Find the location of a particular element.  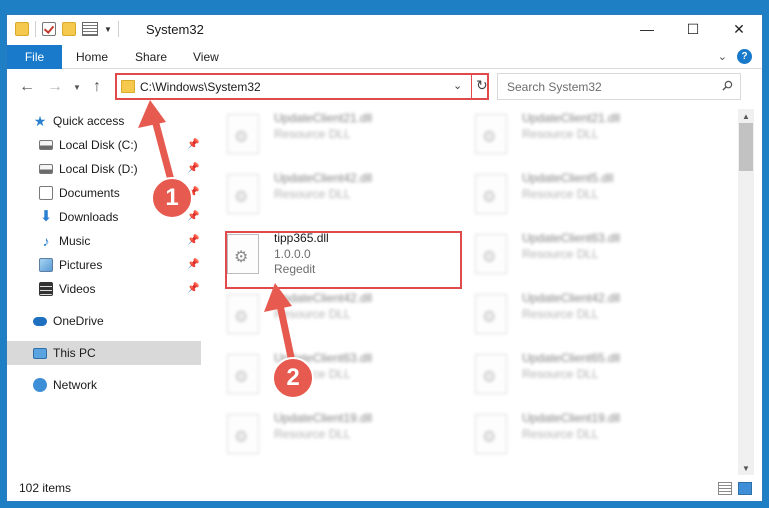

sidebar-item-onedrive: OneDrive is located at coordinates (104, 321).